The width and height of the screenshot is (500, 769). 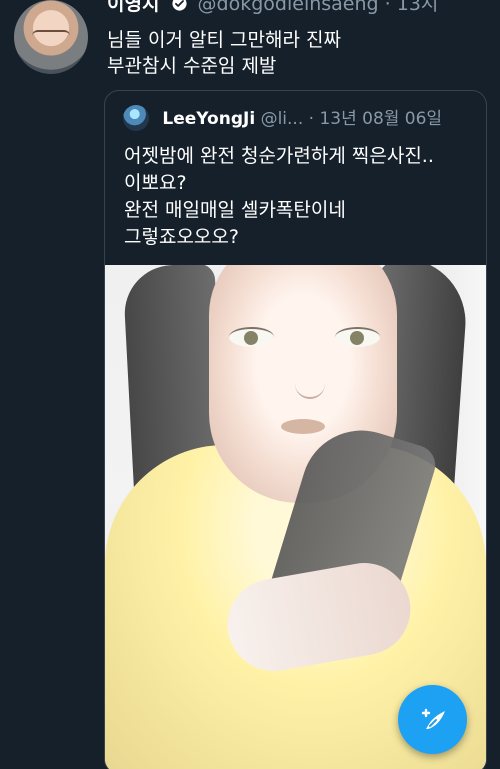 I want to click on tweet-text: 님들 이거 알티 그만해라 진짜 부관참시 수준임 제발, so click(x=224, y=53).